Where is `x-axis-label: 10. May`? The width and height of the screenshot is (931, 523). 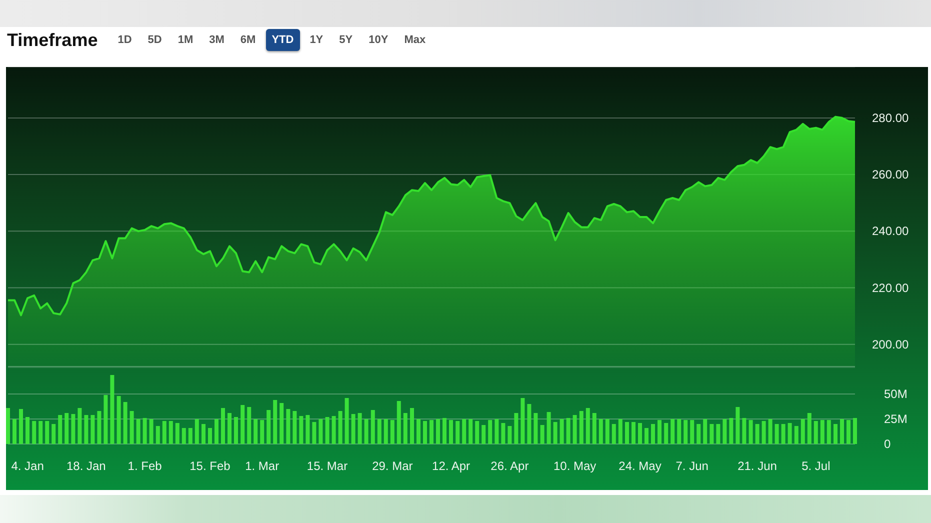 x-axis-label: 10. May is located at coordinates (575, 466).